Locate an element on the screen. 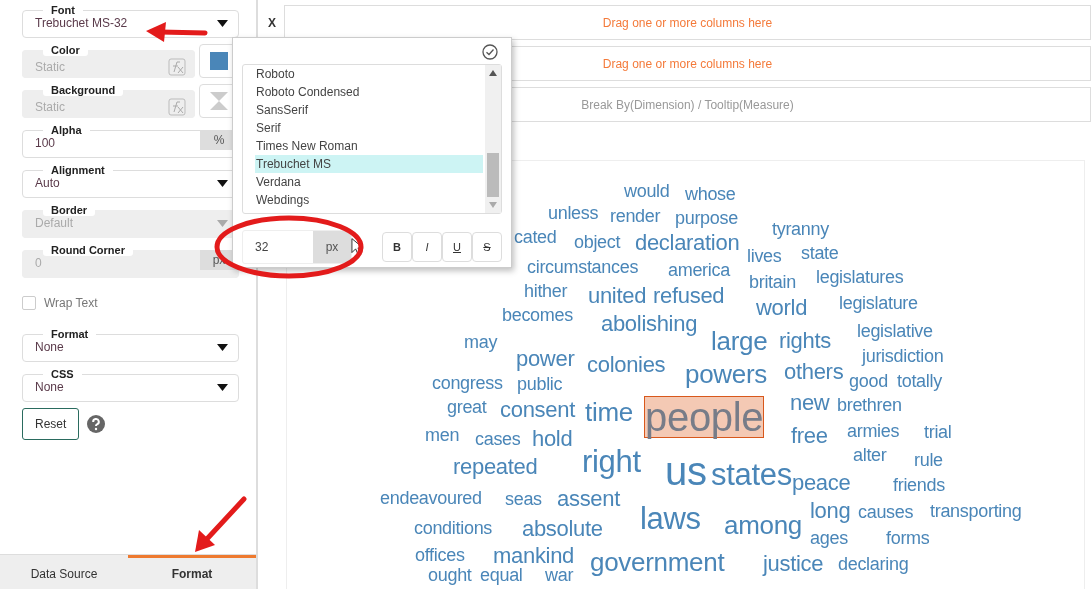 This screenshot has height=589, width=1091. font-option: Serif is located at coordinates (369, 128).